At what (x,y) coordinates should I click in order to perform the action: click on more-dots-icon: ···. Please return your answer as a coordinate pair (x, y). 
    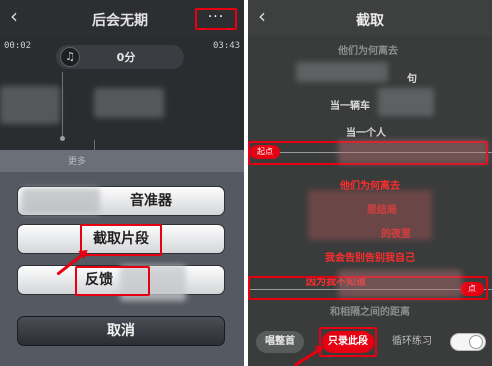
    Looking at the image, I should click on (216, 17).